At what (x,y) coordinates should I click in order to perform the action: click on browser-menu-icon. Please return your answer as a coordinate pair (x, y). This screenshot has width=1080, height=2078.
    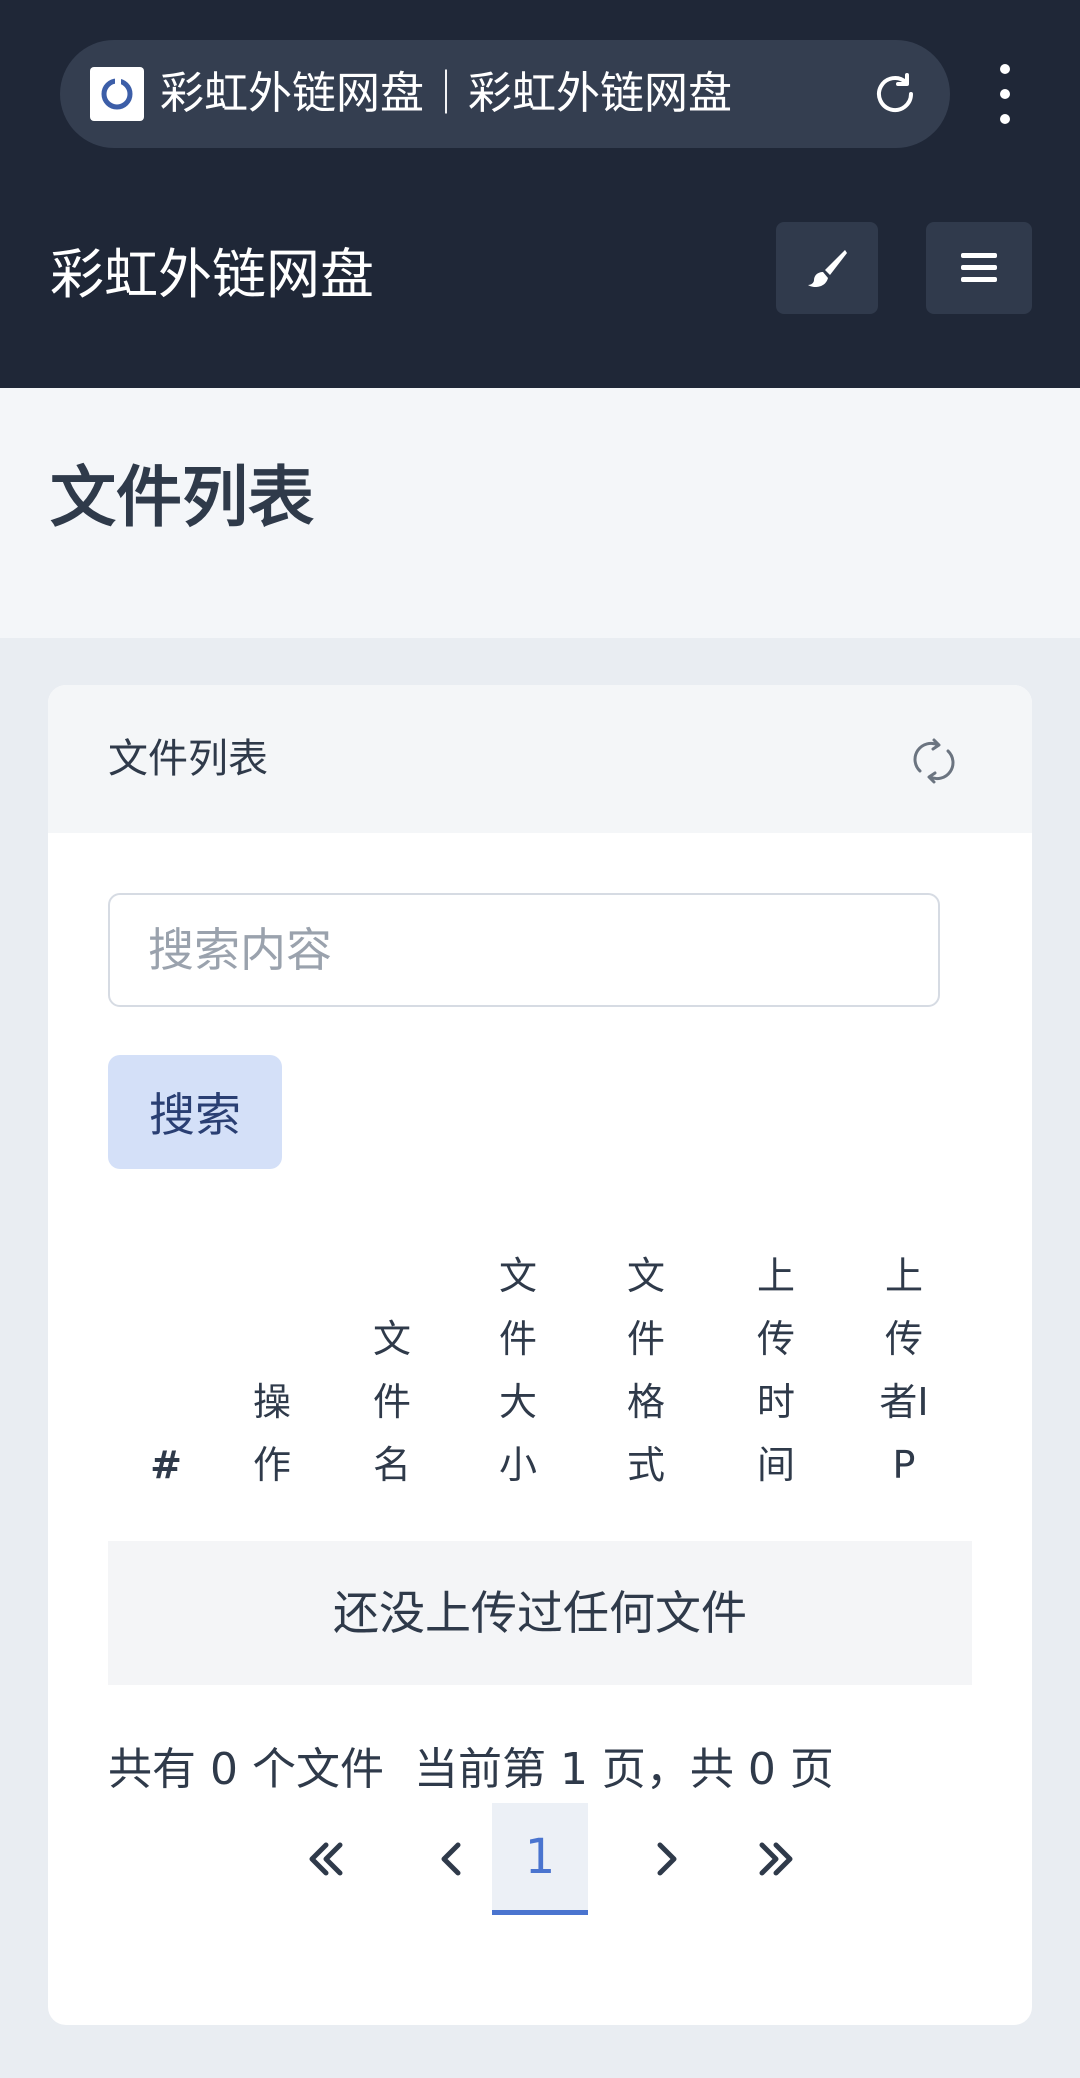
    Looking at the image, I should click on (1005, 94).